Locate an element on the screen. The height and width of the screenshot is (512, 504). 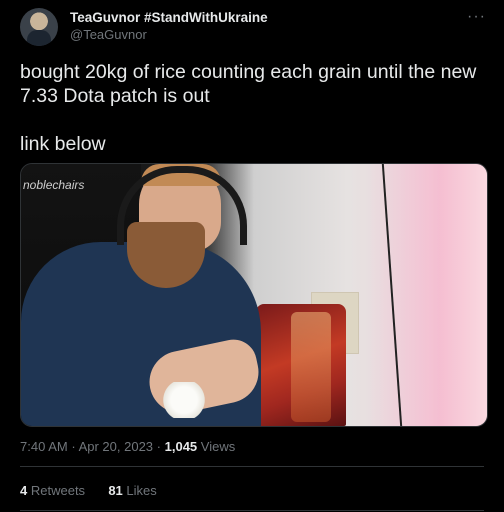
rice-grains is located at coordinates (184, 400).